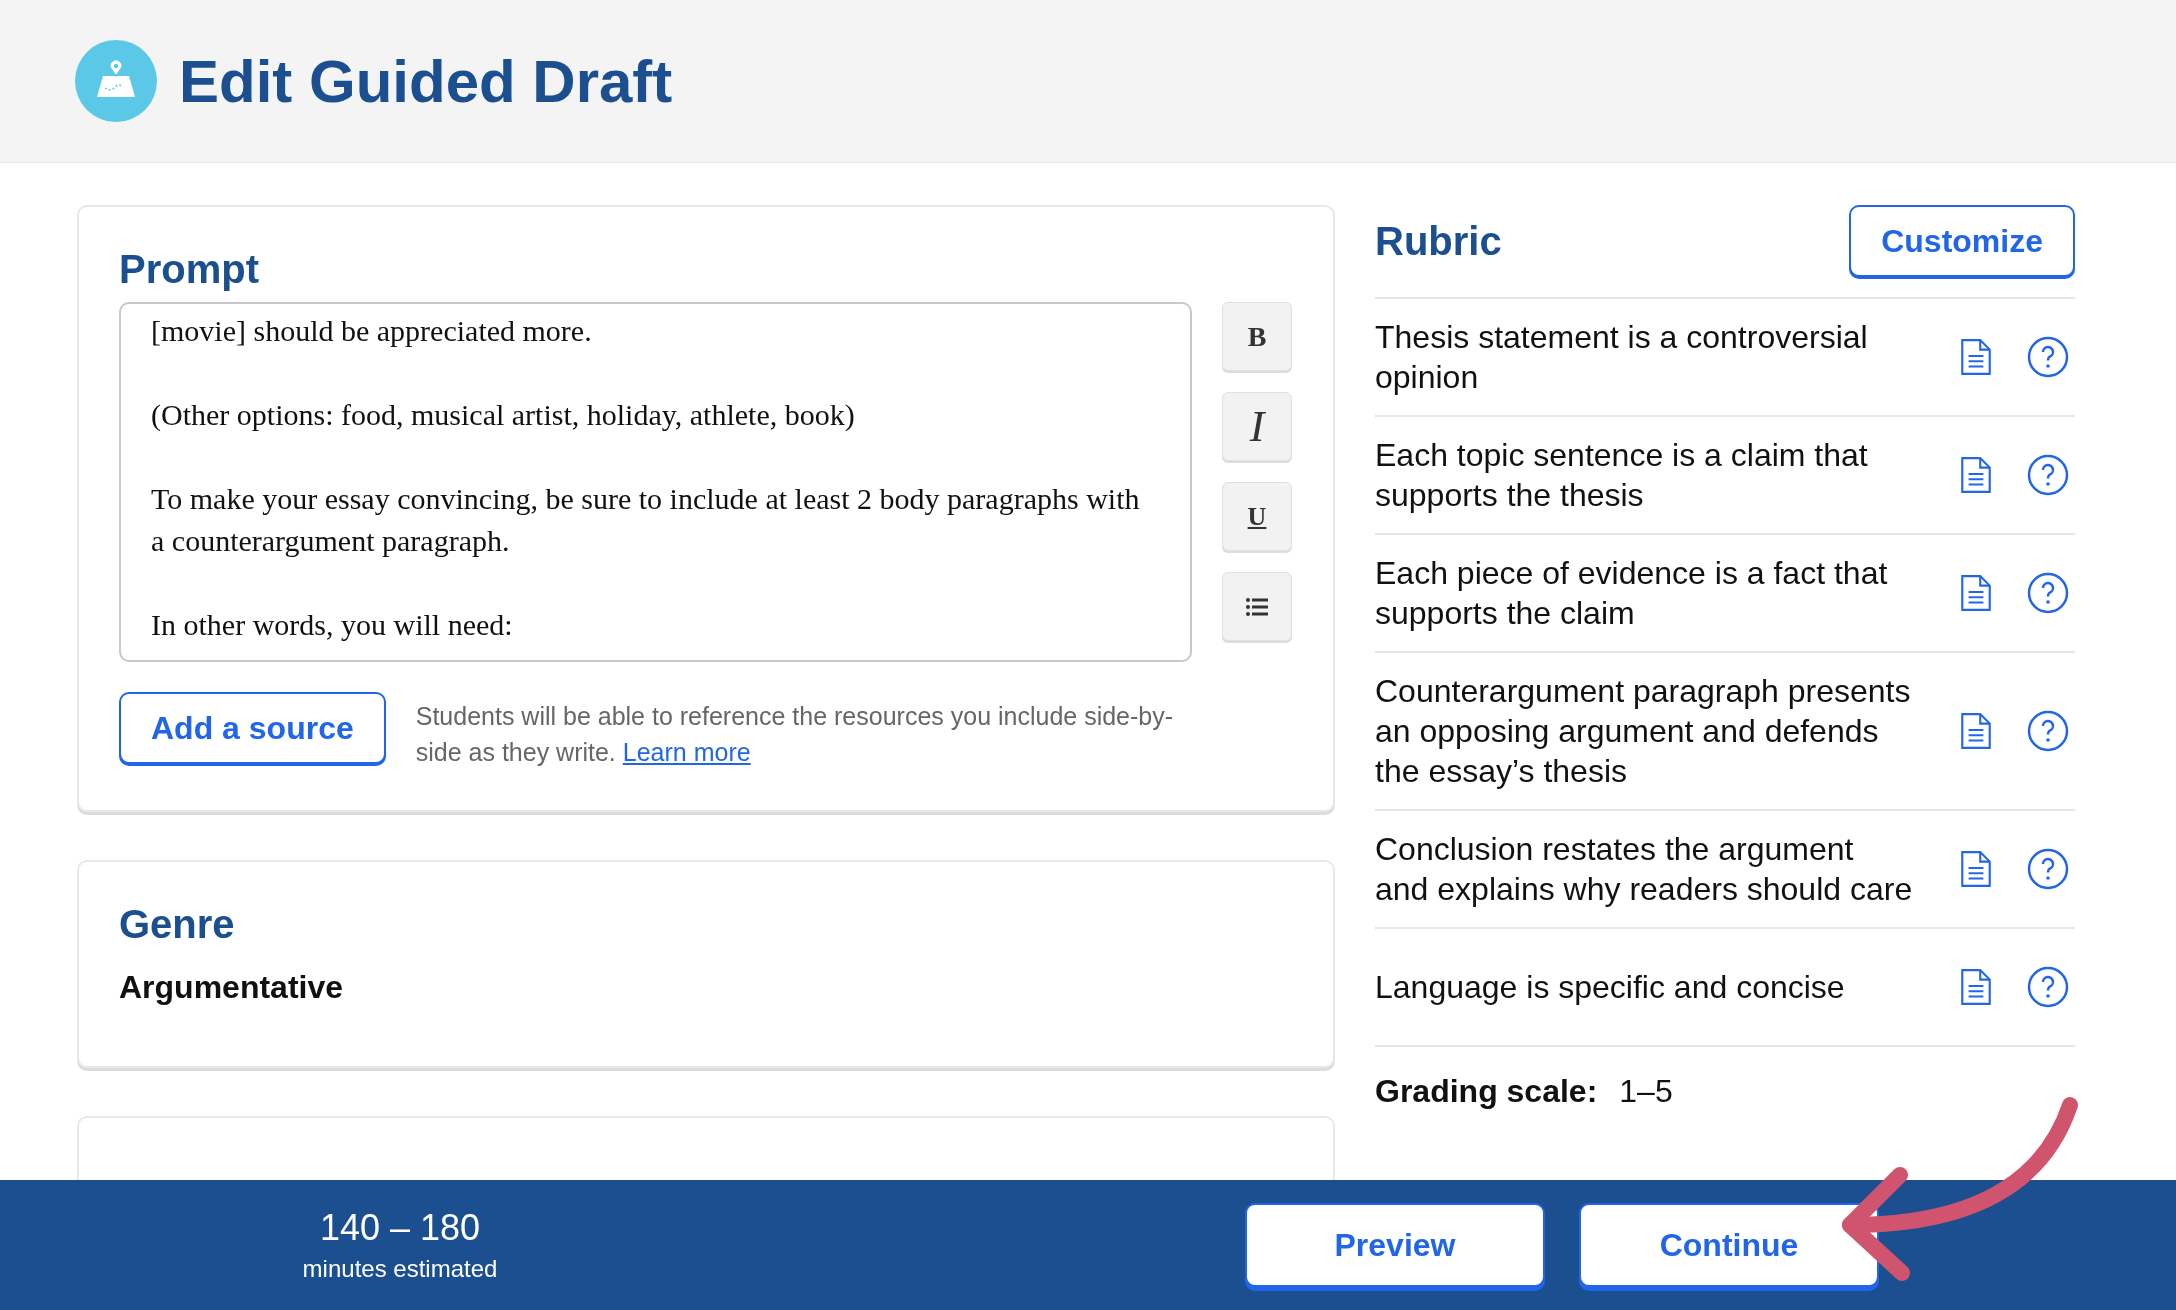  What do you see at coordinates (1257, 426) in the screenshot?
I see `italic-button: I` at bounding box center [1257, 426].